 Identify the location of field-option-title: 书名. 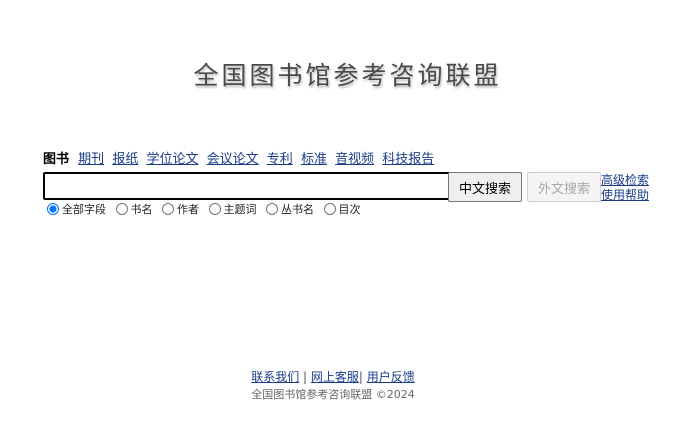
(132, 209).